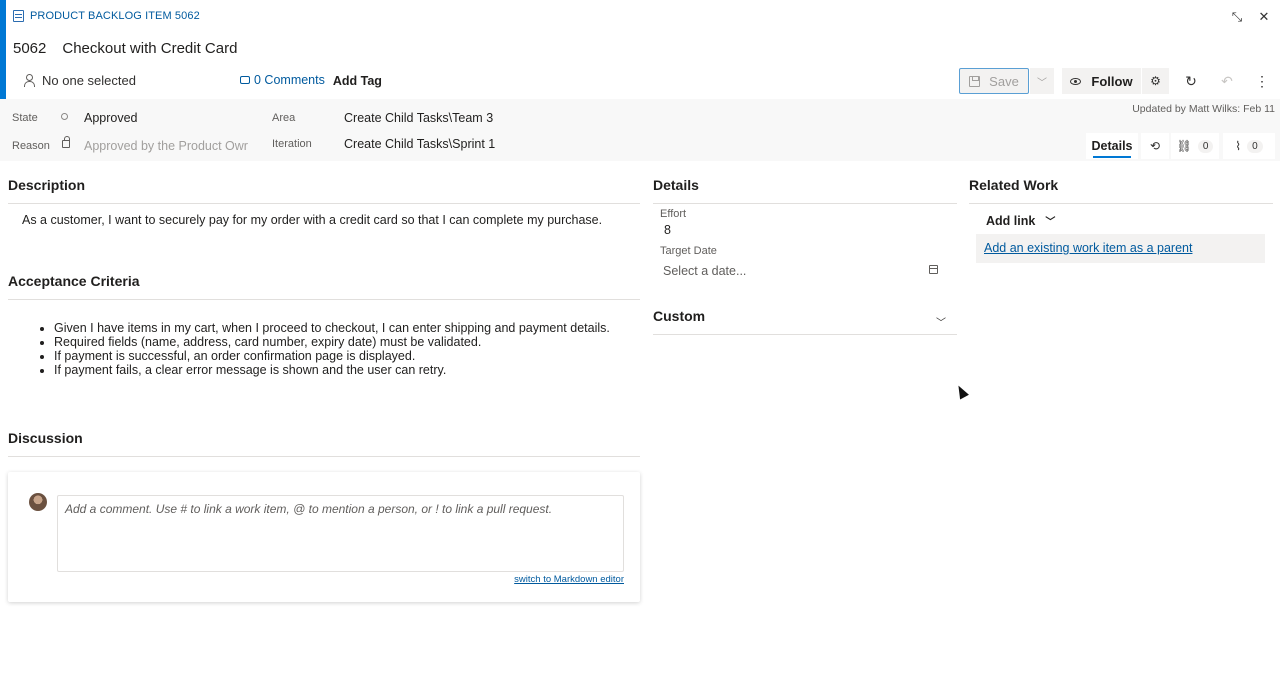 This screenshot has height=678, width=1280. I want to click on link-icon: ⛓, so click(1184, 146).